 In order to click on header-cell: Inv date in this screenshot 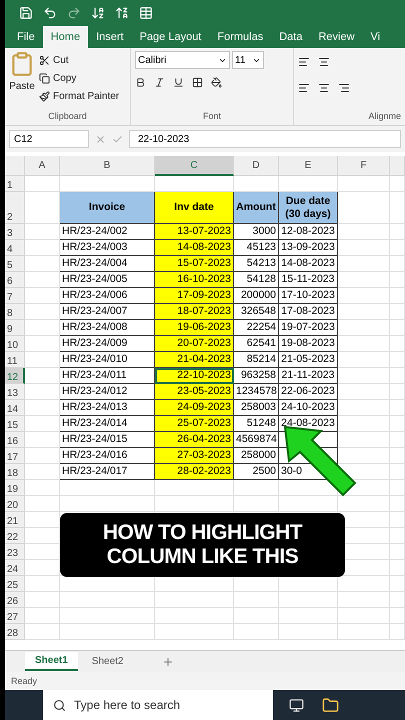, I will do `click(194, 208)`.